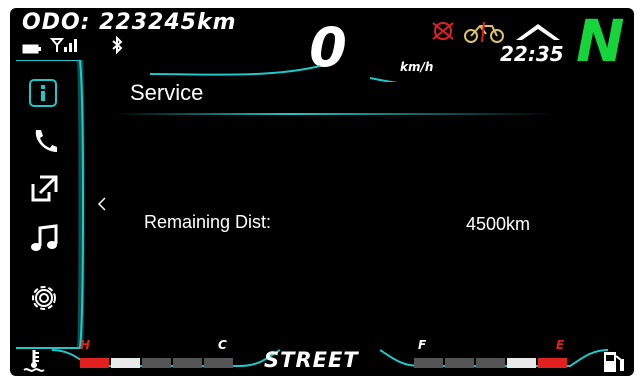 The height and width of the screenshot is (380, 638). Describe the element at coordinates (34, 362) in the screenshot. I see `coolant-temp-icon` at that location.